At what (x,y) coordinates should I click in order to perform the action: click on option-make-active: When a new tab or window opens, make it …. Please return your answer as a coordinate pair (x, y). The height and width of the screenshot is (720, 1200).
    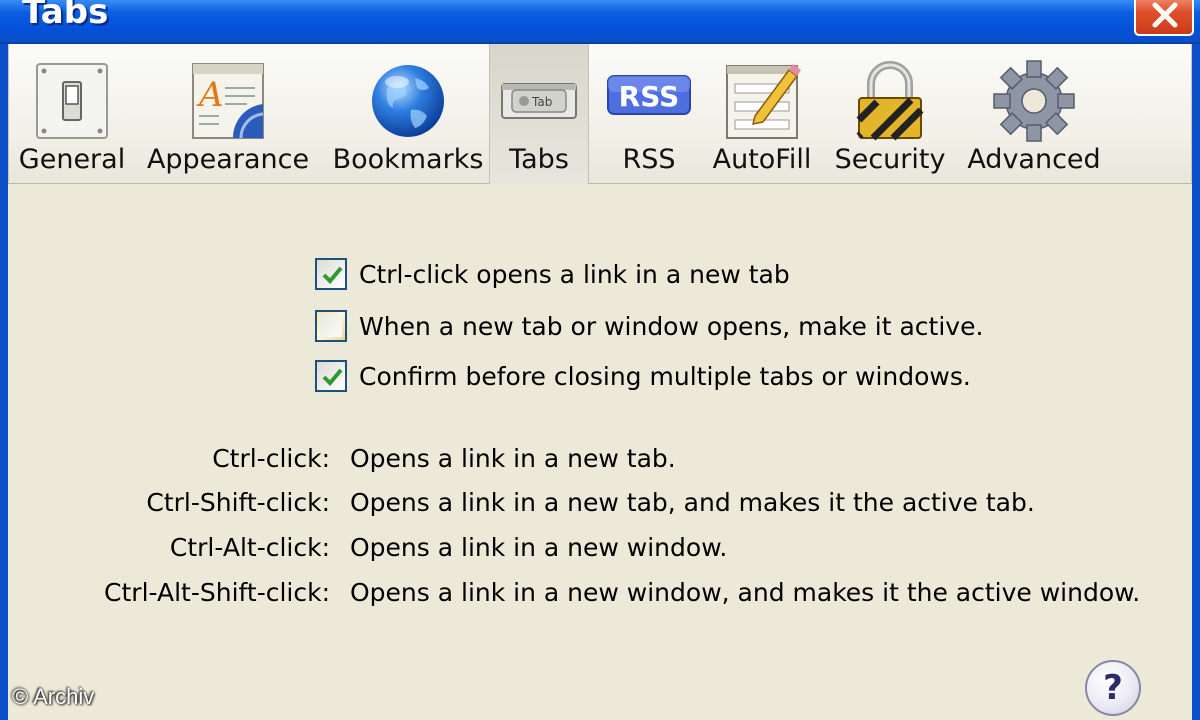
    Looking at the image, I should click on (649, 326).